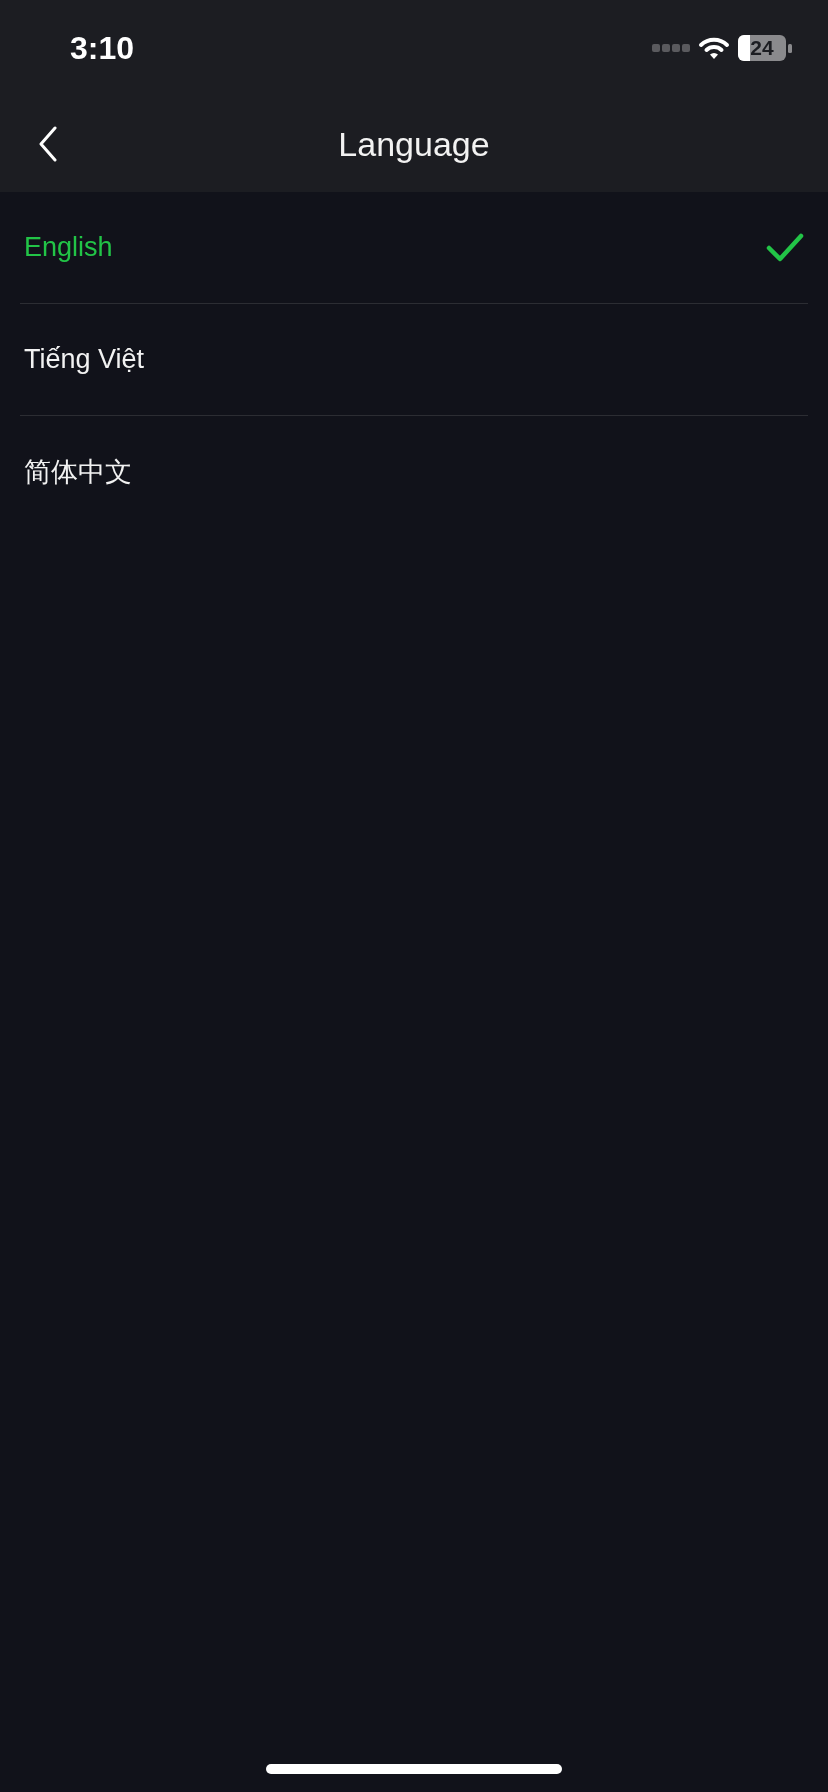 The image size is (828, 1792). What do you see at coordinates (84, 359) in the screenshot?
I see `language-option: Tiếng Việt` at bounding box center [84, 359].